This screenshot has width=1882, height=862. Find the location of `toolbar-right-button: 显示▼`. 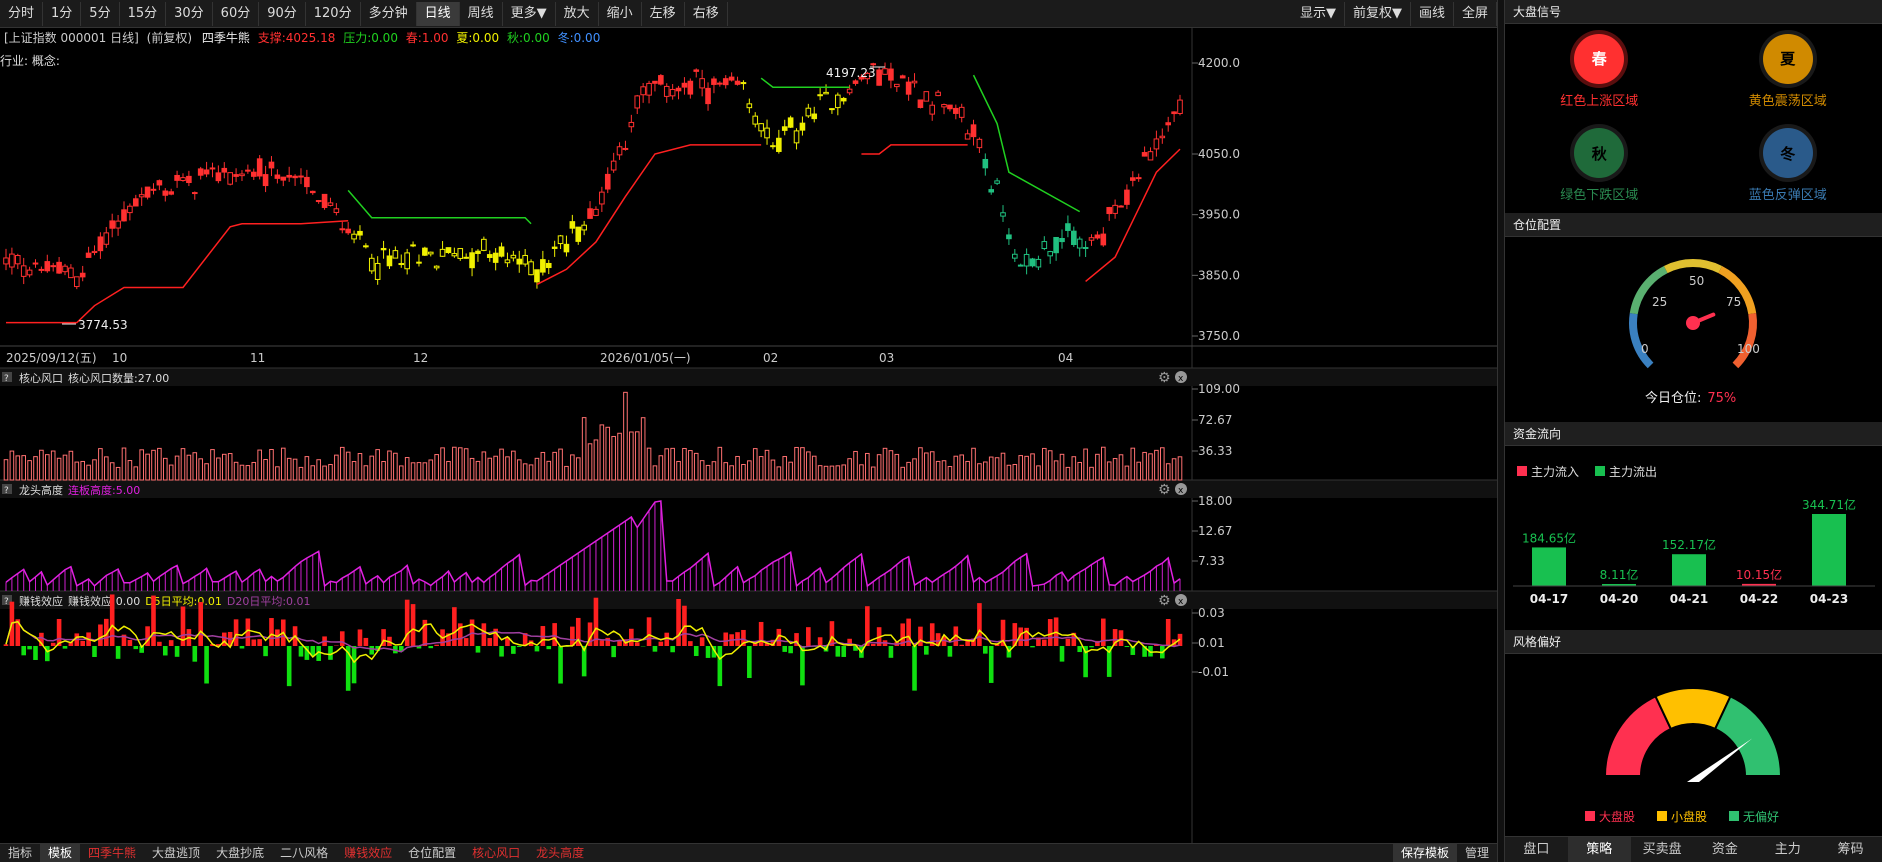

toolbar-right-button: 显示▼ is located at coordinates (1318, 13).